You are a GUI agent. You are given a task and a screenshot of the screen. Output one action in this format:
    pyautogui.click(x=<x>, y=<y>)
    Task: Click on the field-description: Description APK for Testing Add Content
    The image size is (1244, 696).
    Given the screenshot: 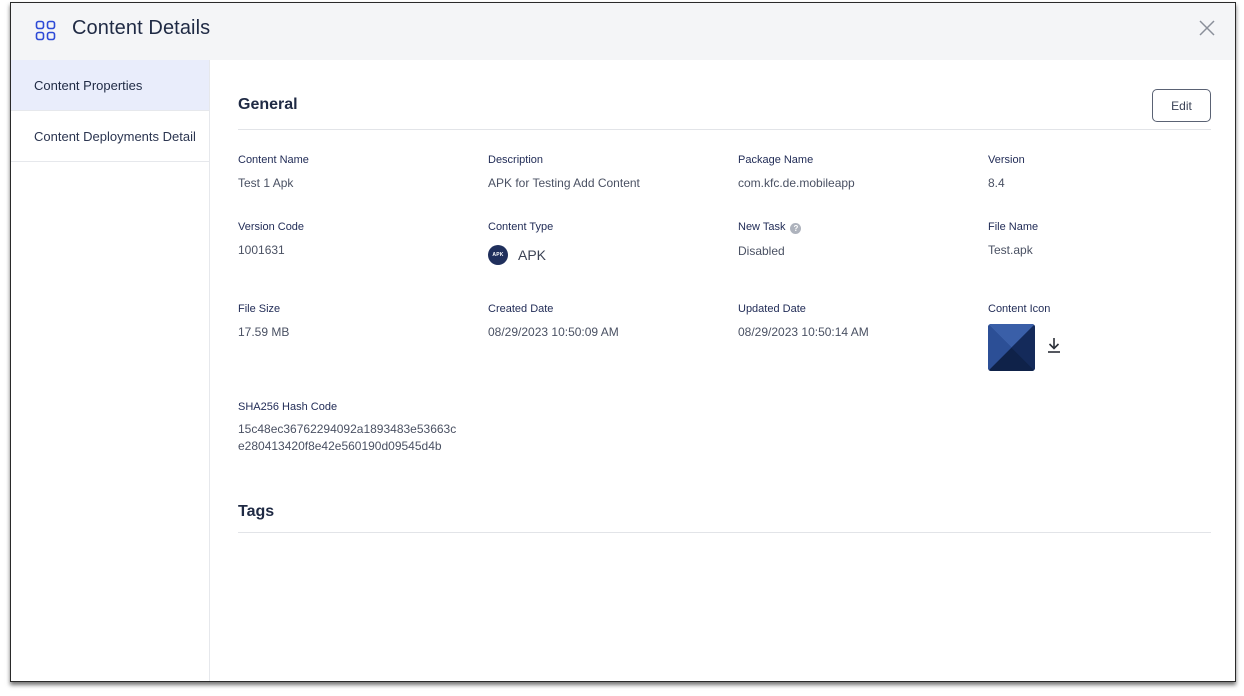 What is the action you would take?
    pyautogui.click(x=608, y=173)
    